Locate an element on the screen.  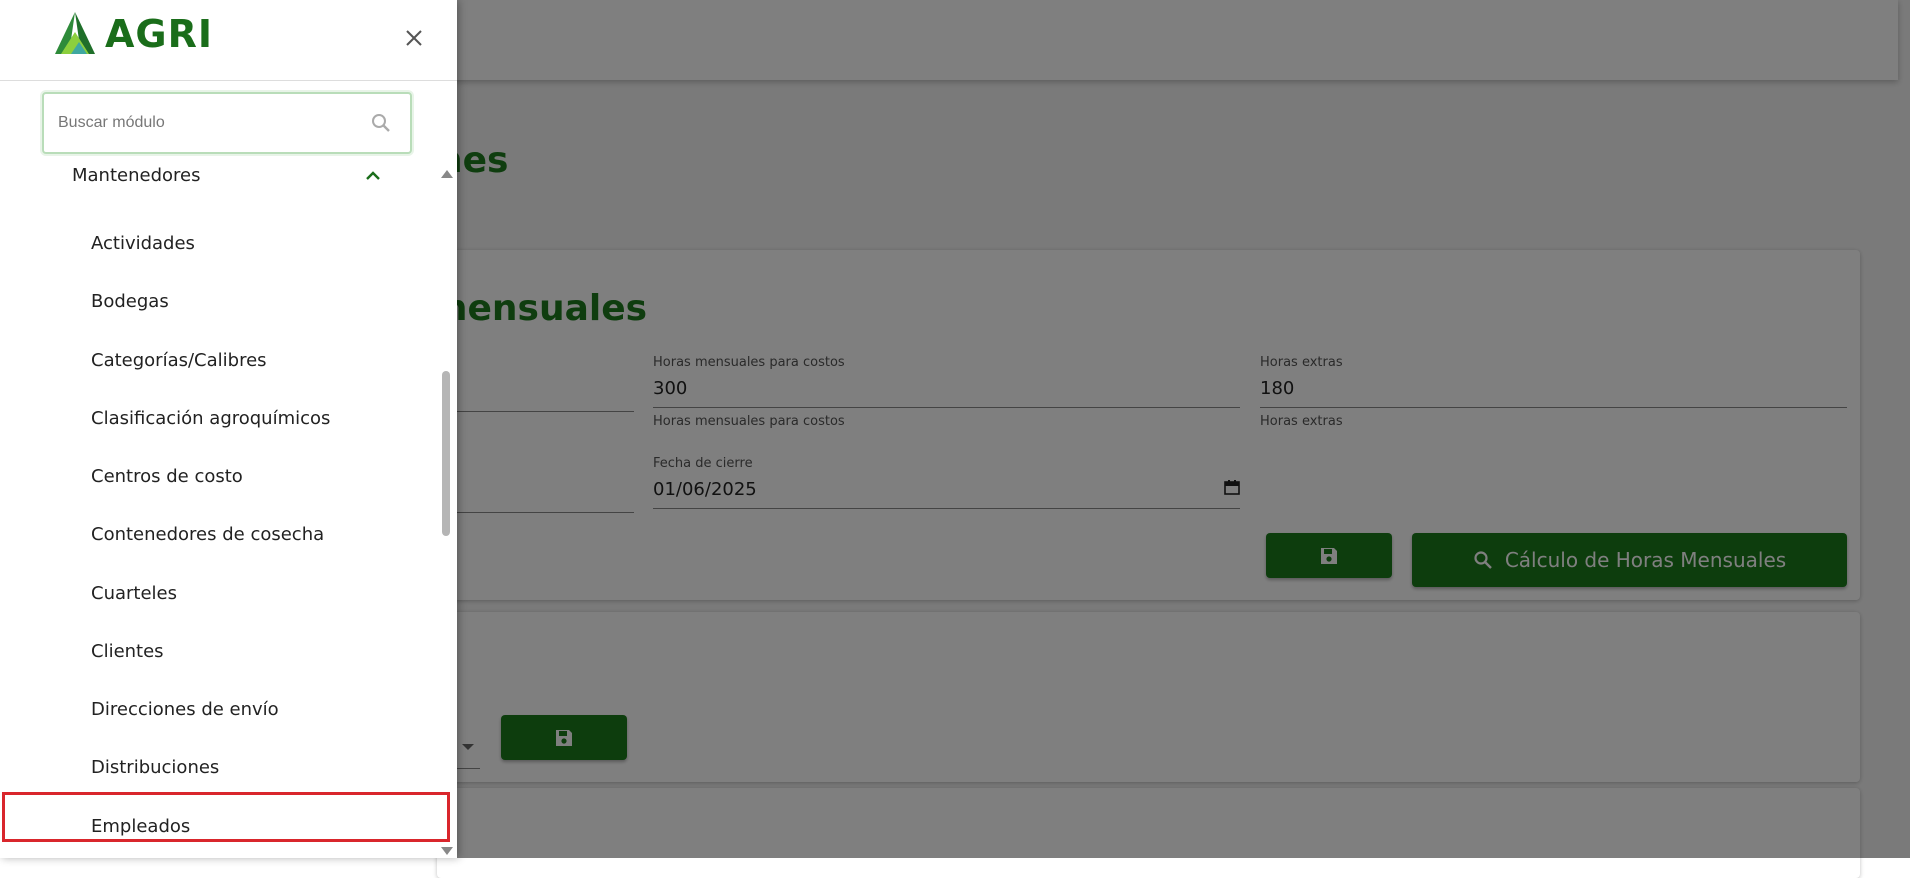
menu-item-contenedores: Contenedores de cosecha is located at coordinates (228, 534).